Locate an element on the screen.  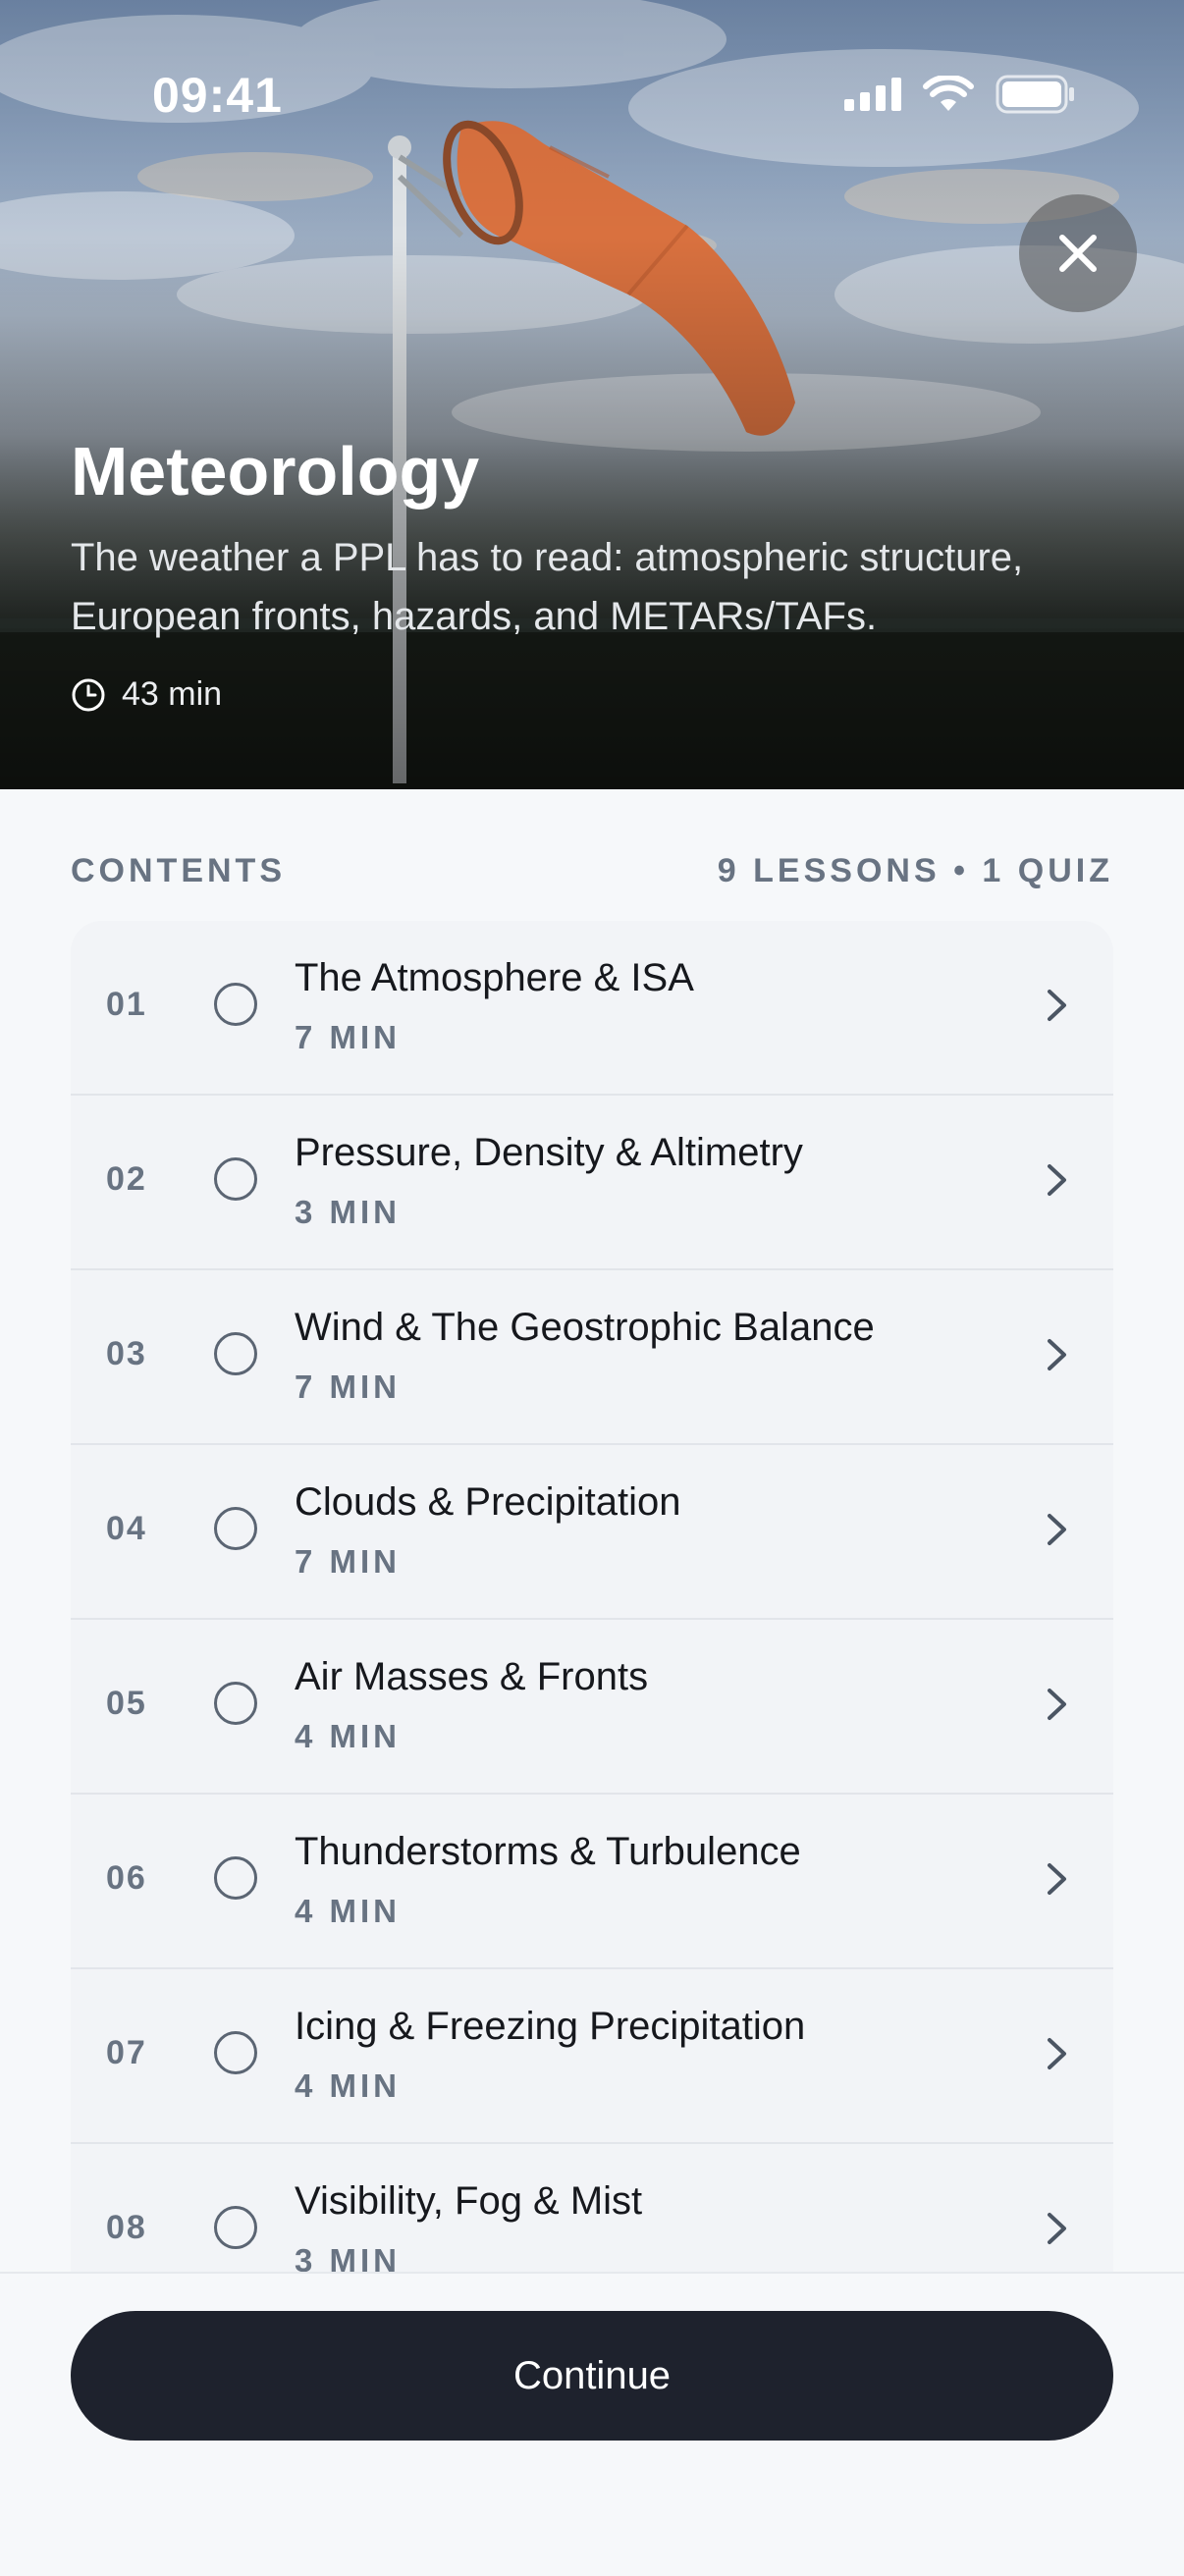
lesson-duration: 3 MIN is located at coordinates (348, 1212).